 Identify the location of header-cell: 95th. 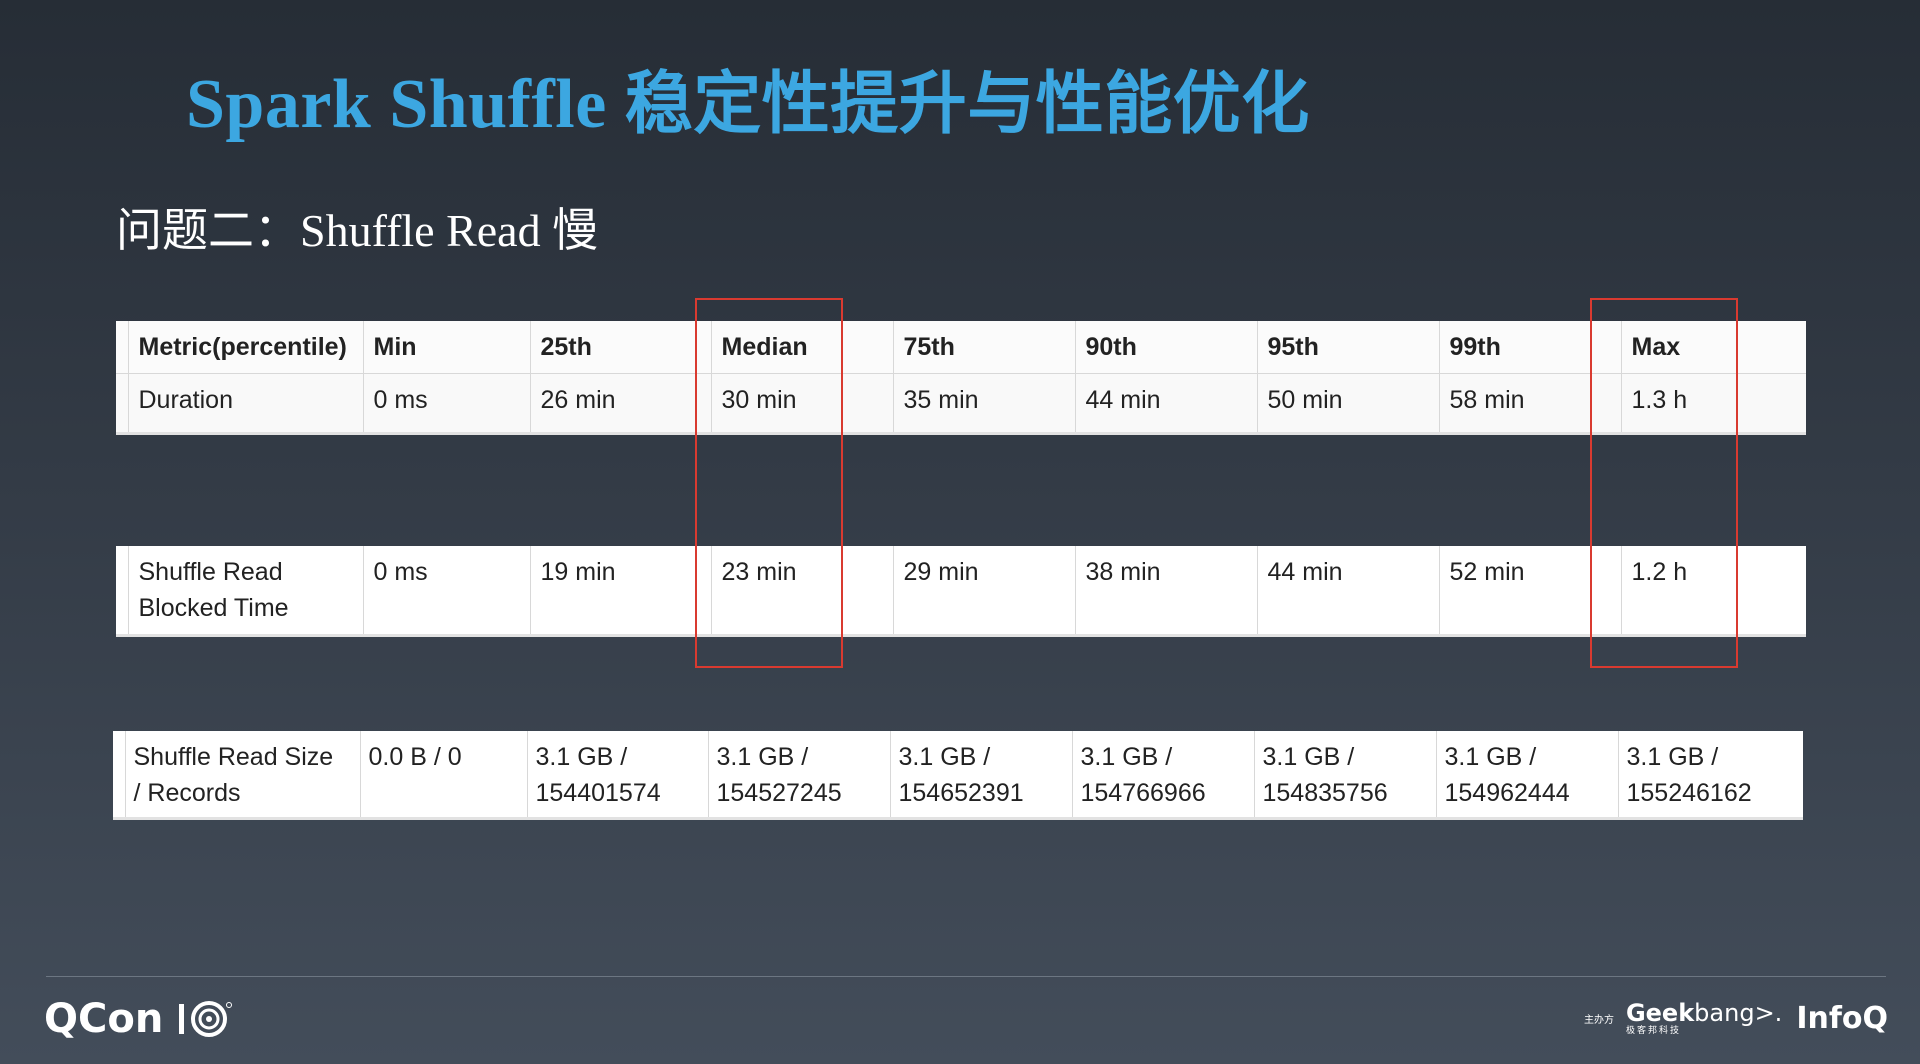
(1347, 347).